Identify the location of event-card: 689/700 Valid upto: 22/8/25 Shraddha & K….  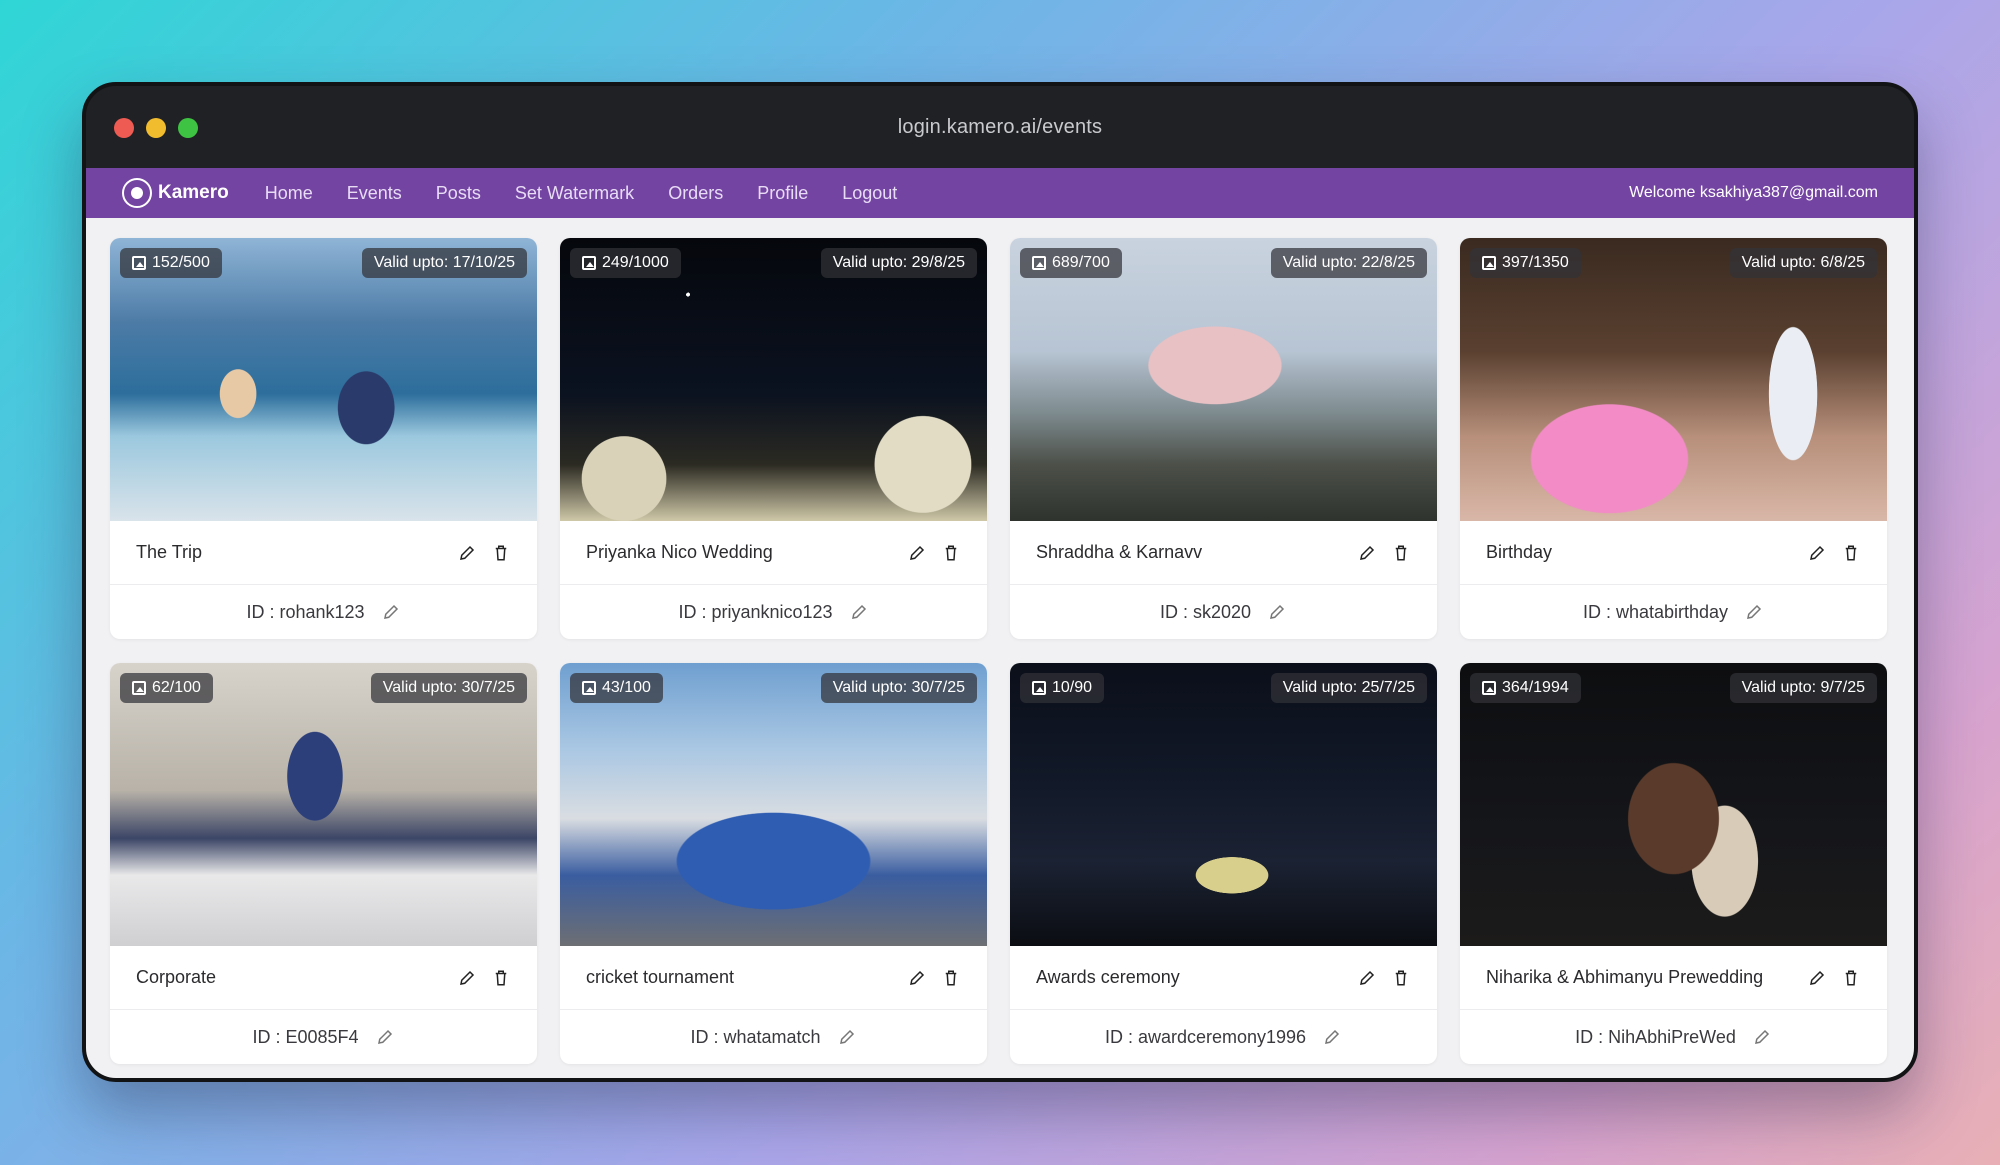
(1223, 438).